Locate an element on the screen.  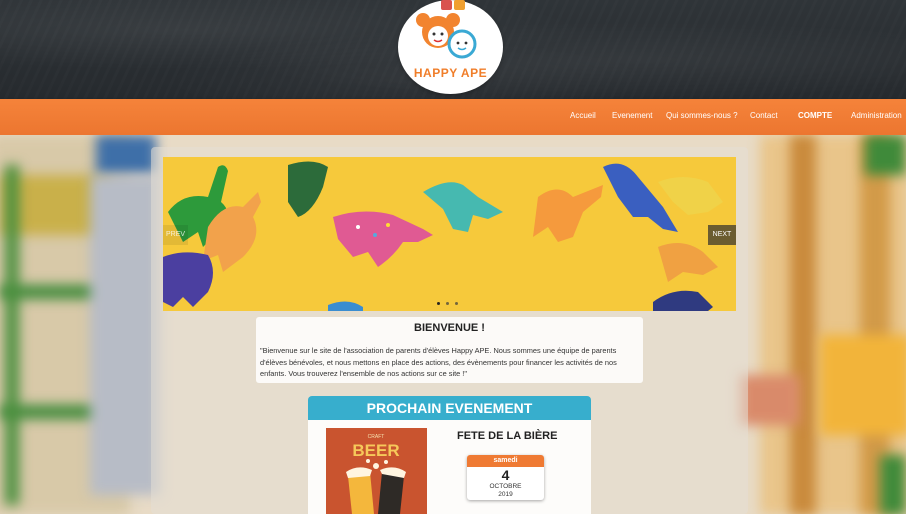
event-date-card: samedi 4 OCTOBRE 2019 is located at coordinates (505, 477).